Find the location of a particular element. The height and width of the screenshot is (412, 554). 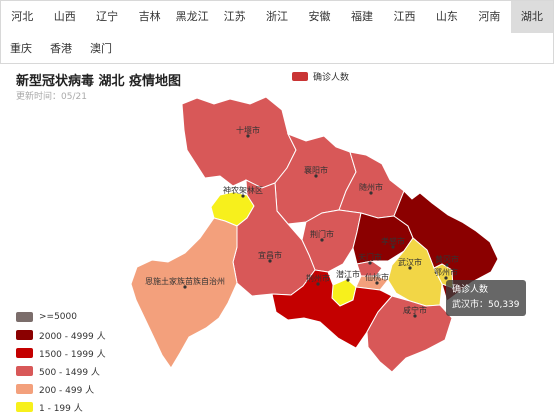

legend-label: 500 - 1499 人 is located at coordinates (69, 372).